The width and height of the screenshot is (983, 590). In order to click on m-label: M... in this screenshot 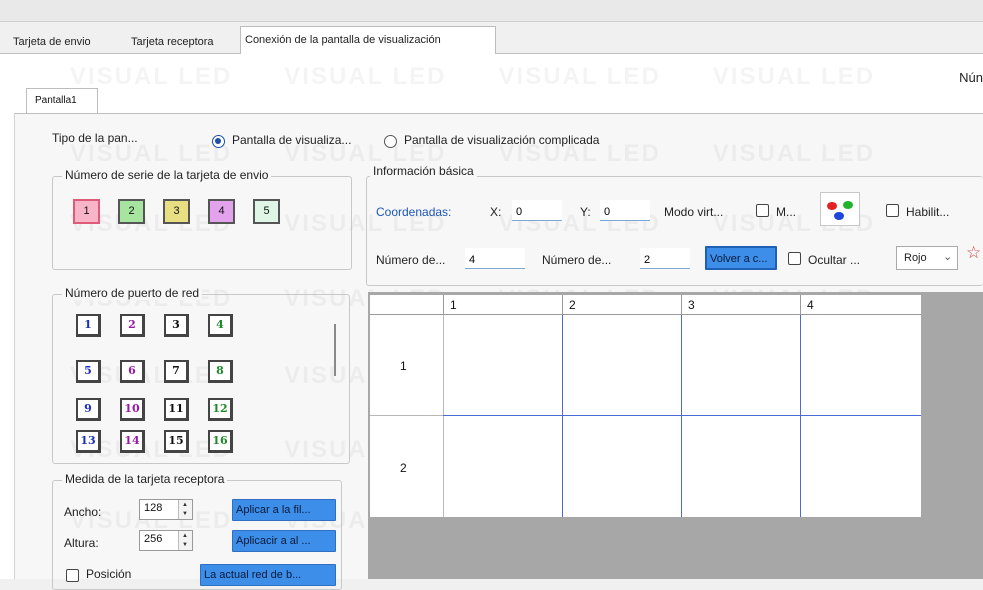, I will do `click(786, 212)`.